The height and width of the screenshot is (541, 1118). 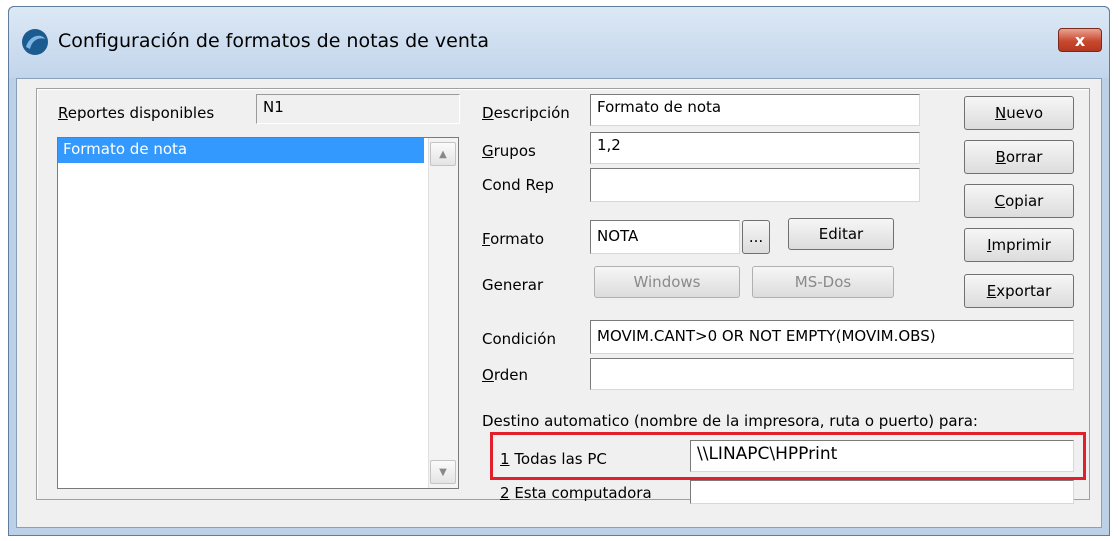 What do you see at coordinates (1019, 291) in the screenshot?
I see `exportar-button: Exportar` at bounding box center [1019, 291].